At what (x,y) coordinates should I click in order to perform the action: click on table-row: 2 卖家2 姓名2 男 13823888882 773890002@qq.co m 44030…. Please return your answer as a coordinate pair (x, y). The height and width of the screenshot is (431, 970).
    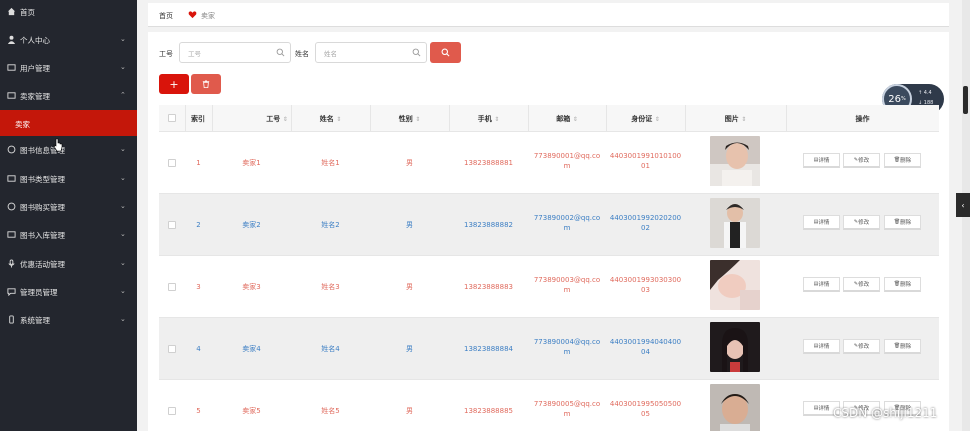
    Looking at the image, I should click on (549, 225).